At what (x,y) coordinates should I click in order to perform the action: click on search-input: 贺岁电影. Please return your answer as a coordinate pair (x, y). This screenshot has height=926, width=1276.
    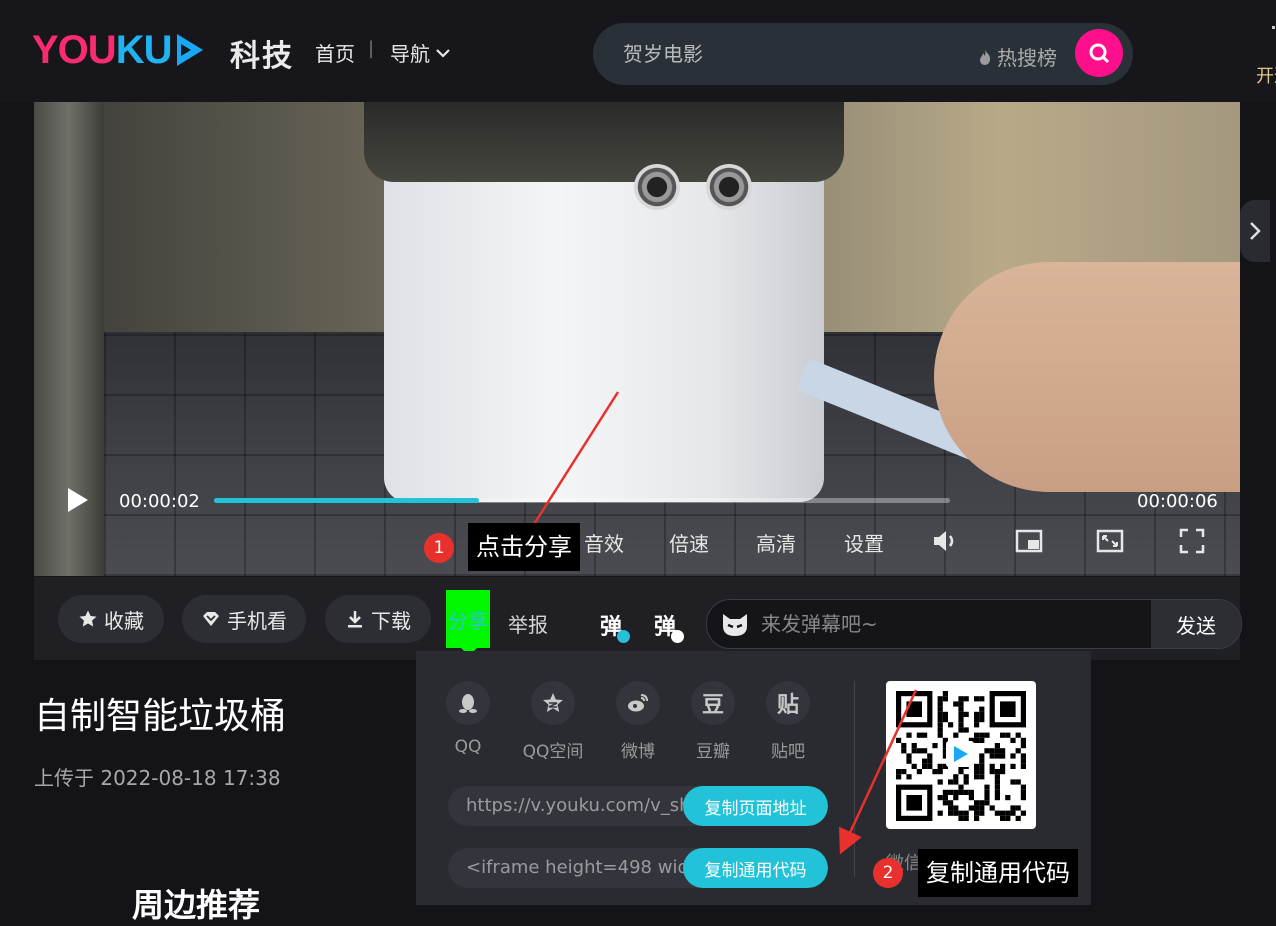
    Looking at the image, I should click on (663, 54).